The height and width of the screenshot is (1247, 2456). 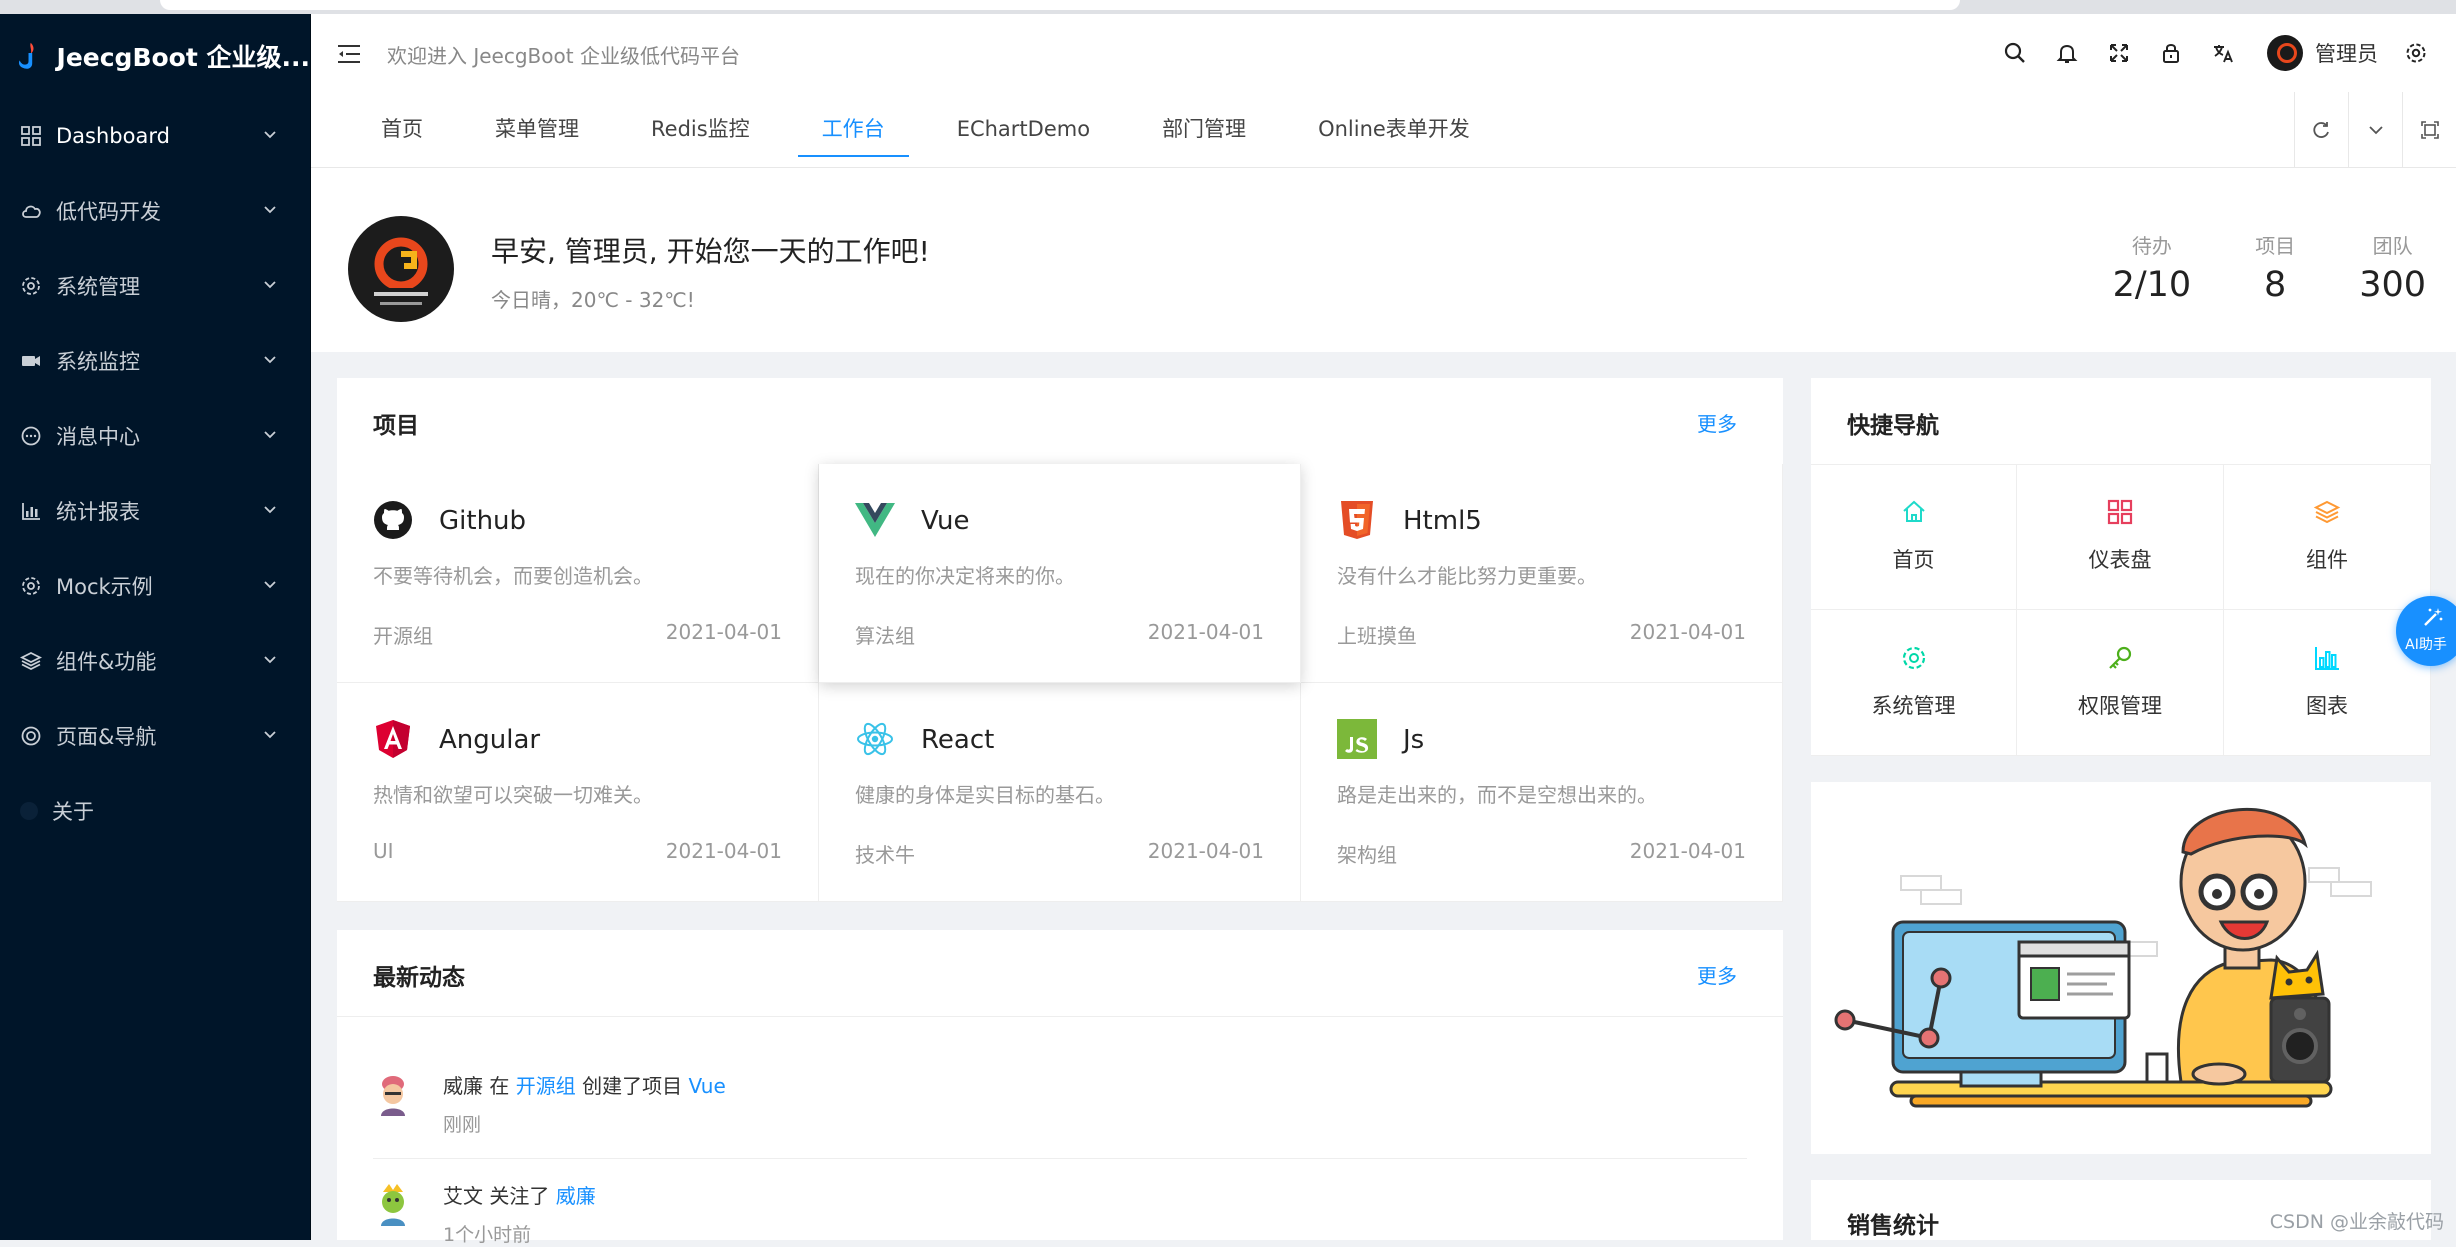 What do you see at coordinates (2171, 53) in the screenshot?
I see `lock-icon` at bounding box center [2171, 53].